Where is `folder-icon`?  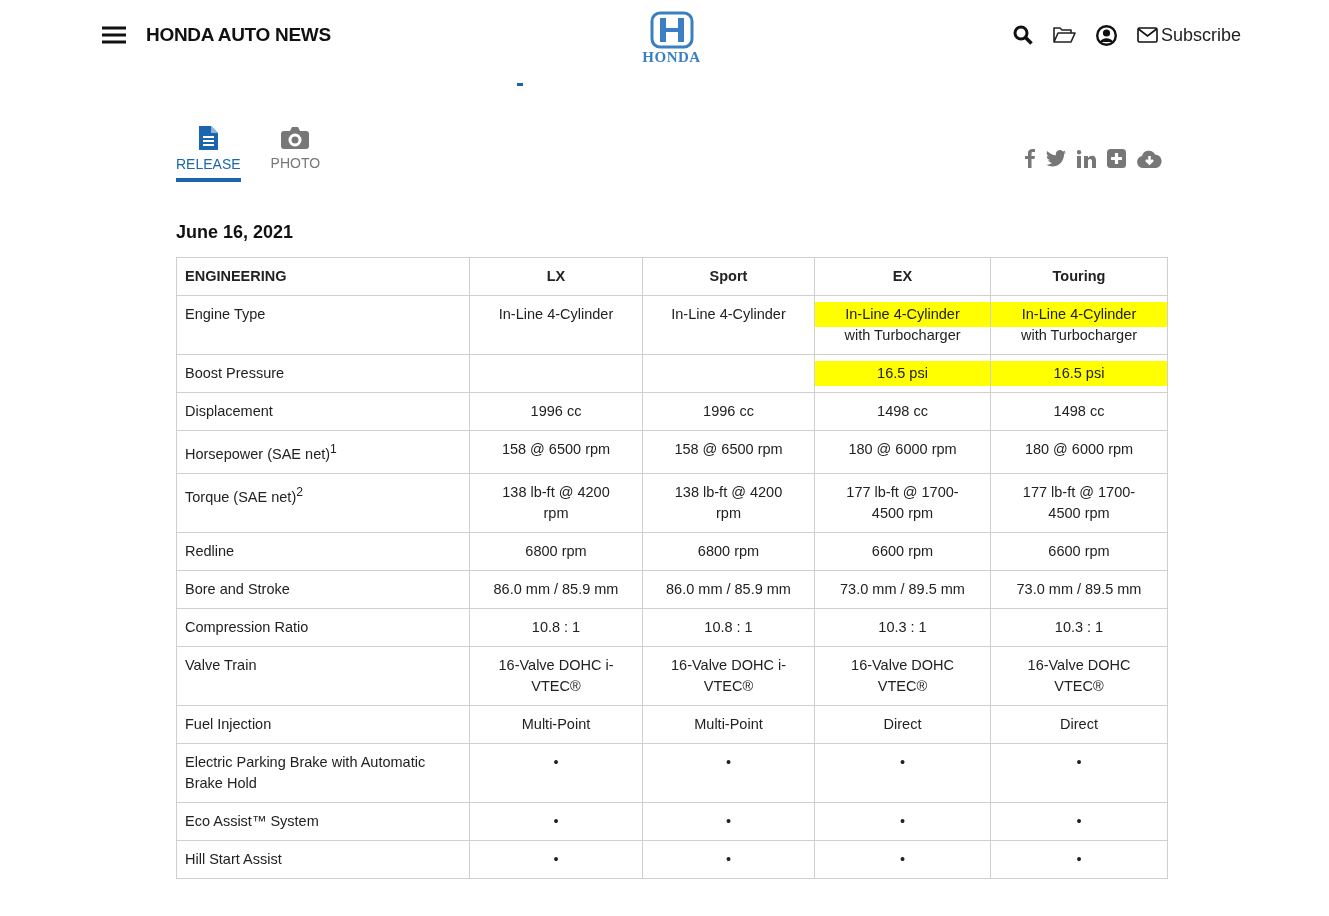
folder-icon is located at coordinates (1064, 35).